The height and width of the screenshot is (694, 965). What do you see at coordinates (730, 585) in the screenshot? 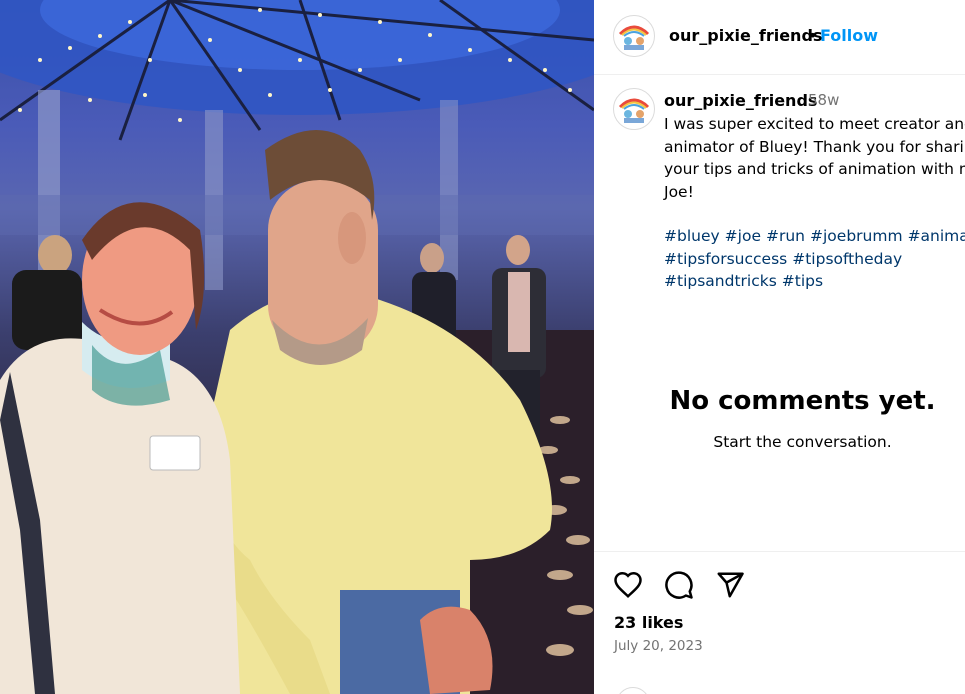
I see `share-icon` at bounding box center [730, 585].